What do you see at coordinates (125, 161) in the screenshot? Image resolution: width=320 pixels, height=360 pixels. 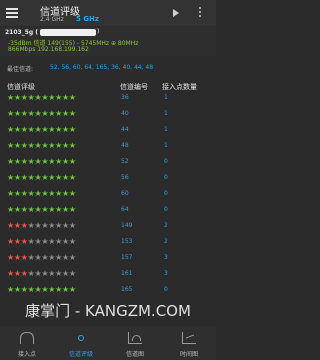 I see `channel-number: 52` at bounding box center [125, 161].